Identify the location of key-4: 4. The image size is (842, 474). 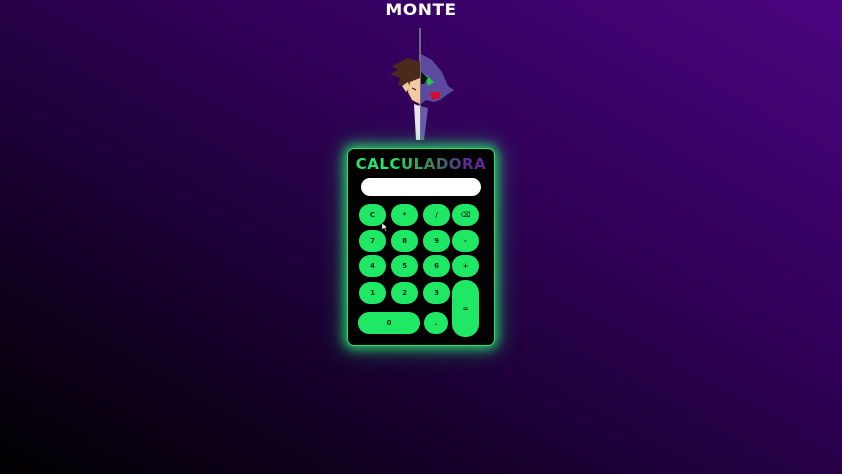
(372, 266).